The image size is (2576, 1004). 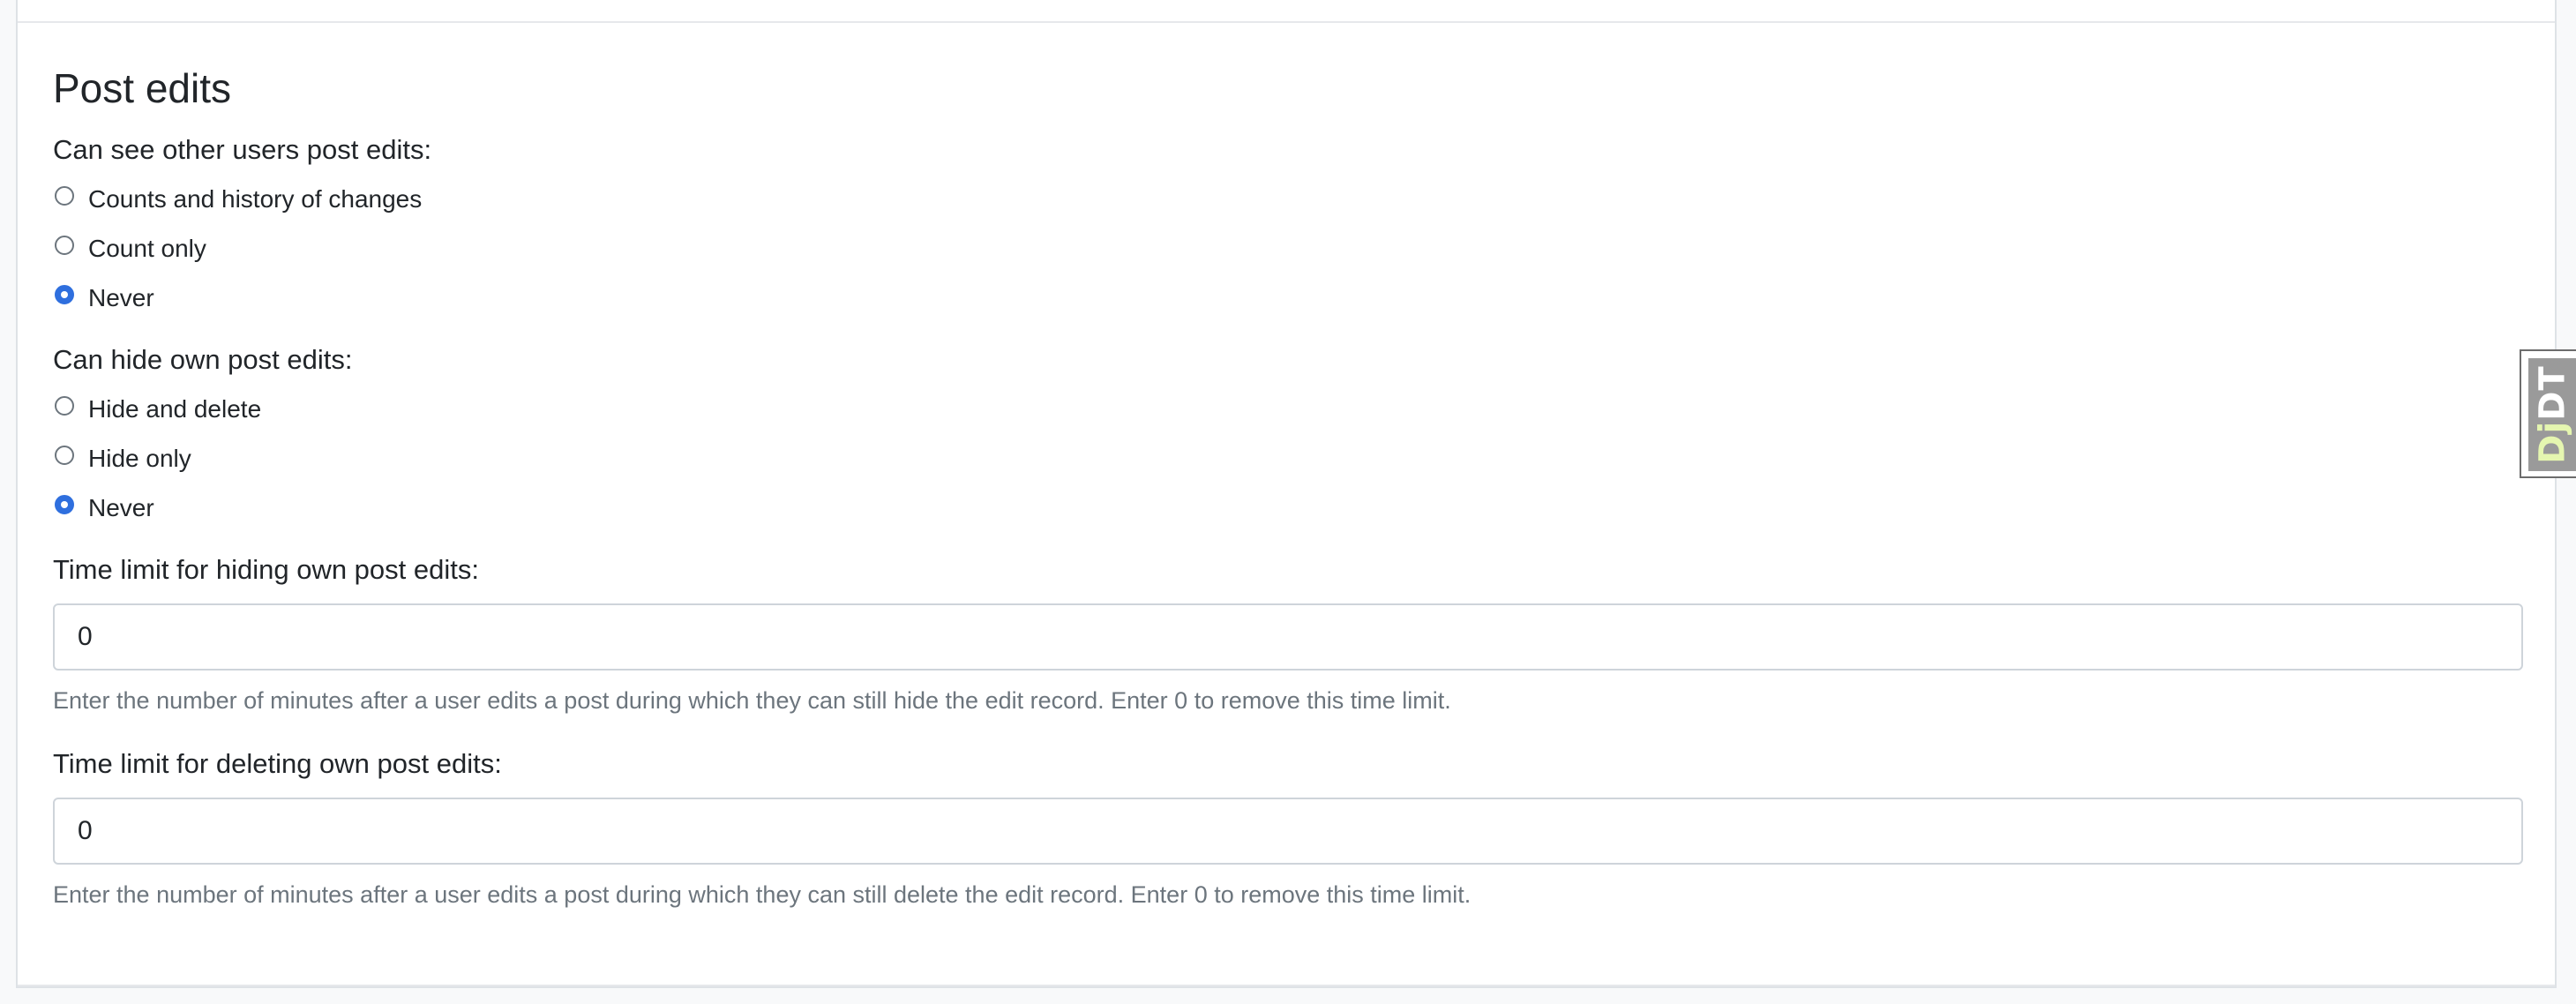 What do you see at coordinates (175, 409) in the screenshot?
I see `radio-label: Hide and delete` at bounding box center [175, 409].